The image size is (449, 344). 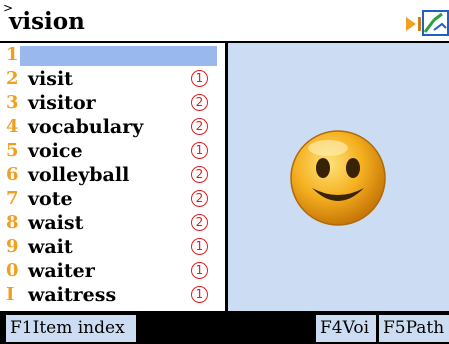 I want to click on item-number: 8, so click(x=12, y=222).